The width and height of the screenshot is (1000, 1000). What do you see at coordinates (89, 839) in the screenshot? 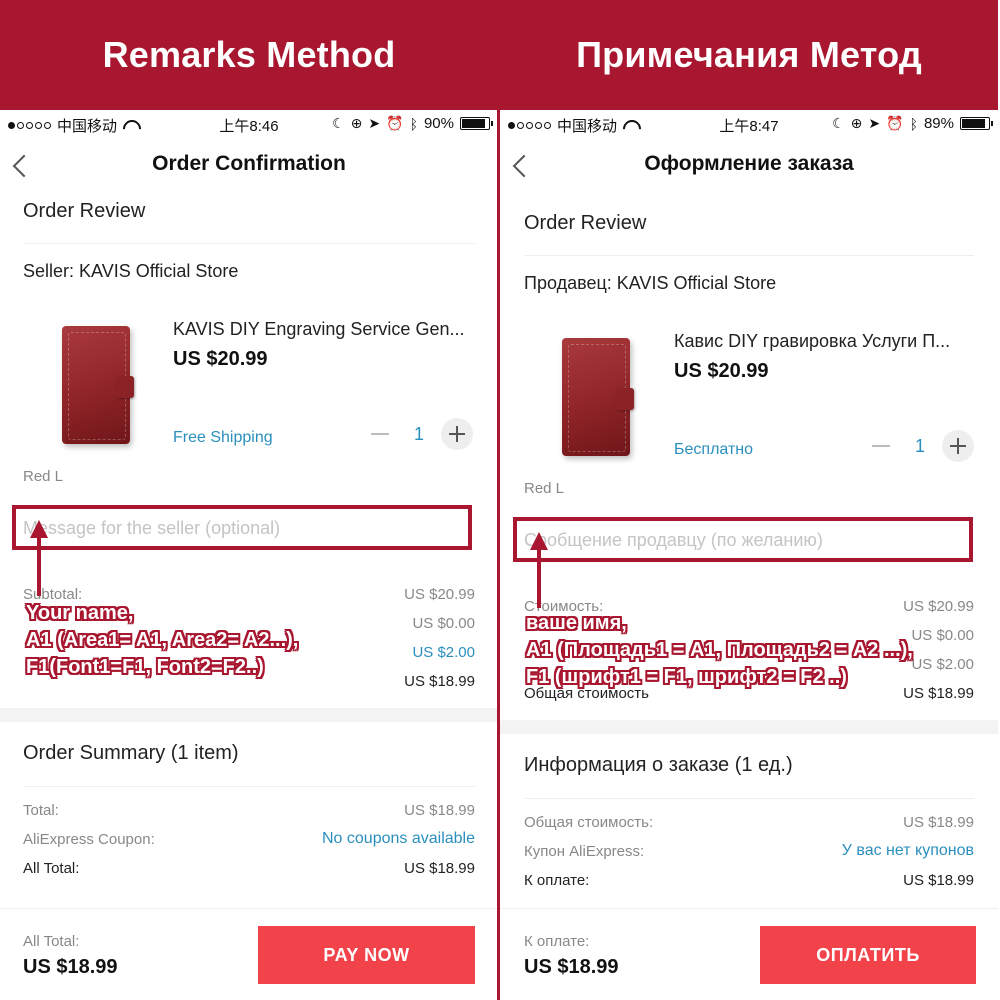
I see `coupon-label: AliExpress Coupon:` at bounding box center [89, 839].